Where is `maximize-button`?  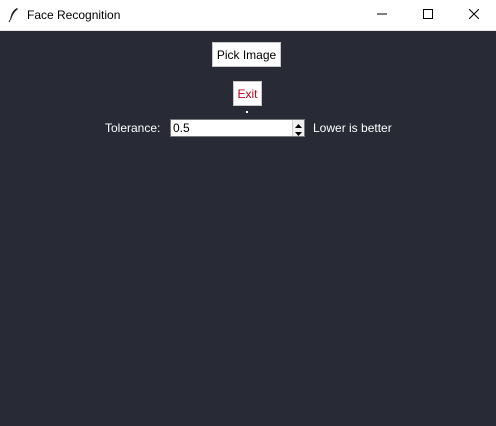 maximize-button is located at coordinates (428, 15).